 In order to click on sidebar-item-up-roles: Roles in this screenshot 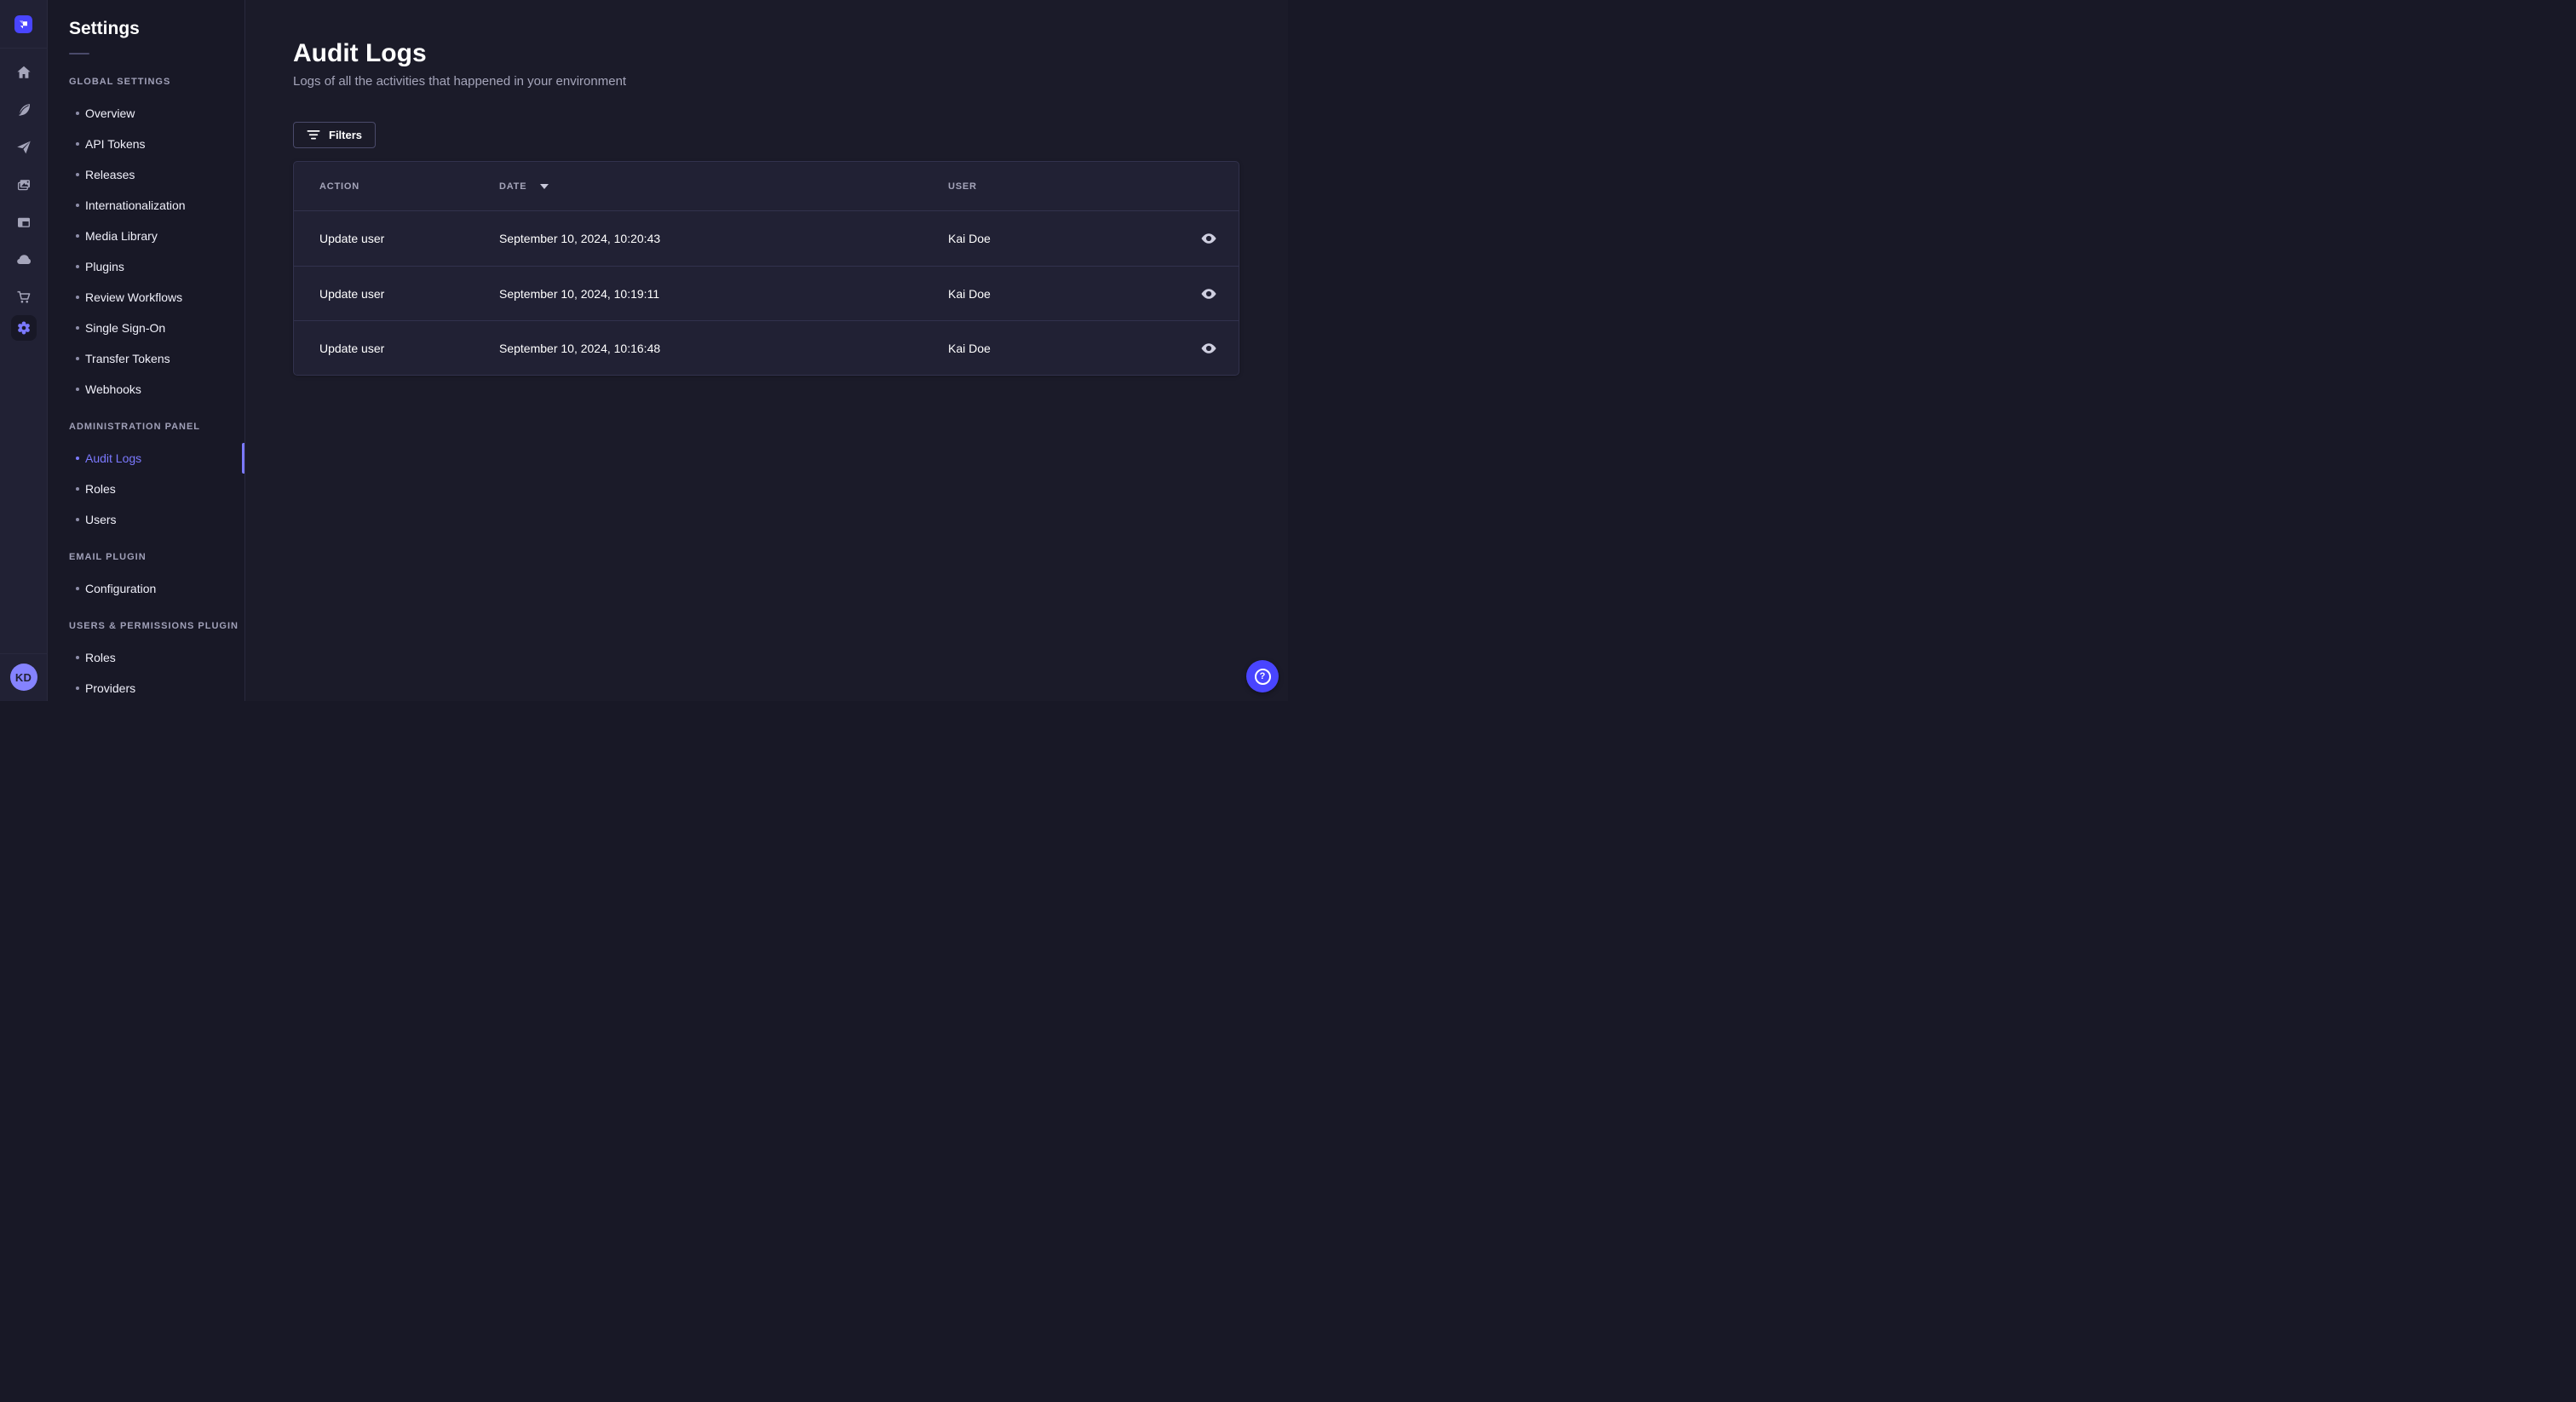, I will do `click(146, 657)`.